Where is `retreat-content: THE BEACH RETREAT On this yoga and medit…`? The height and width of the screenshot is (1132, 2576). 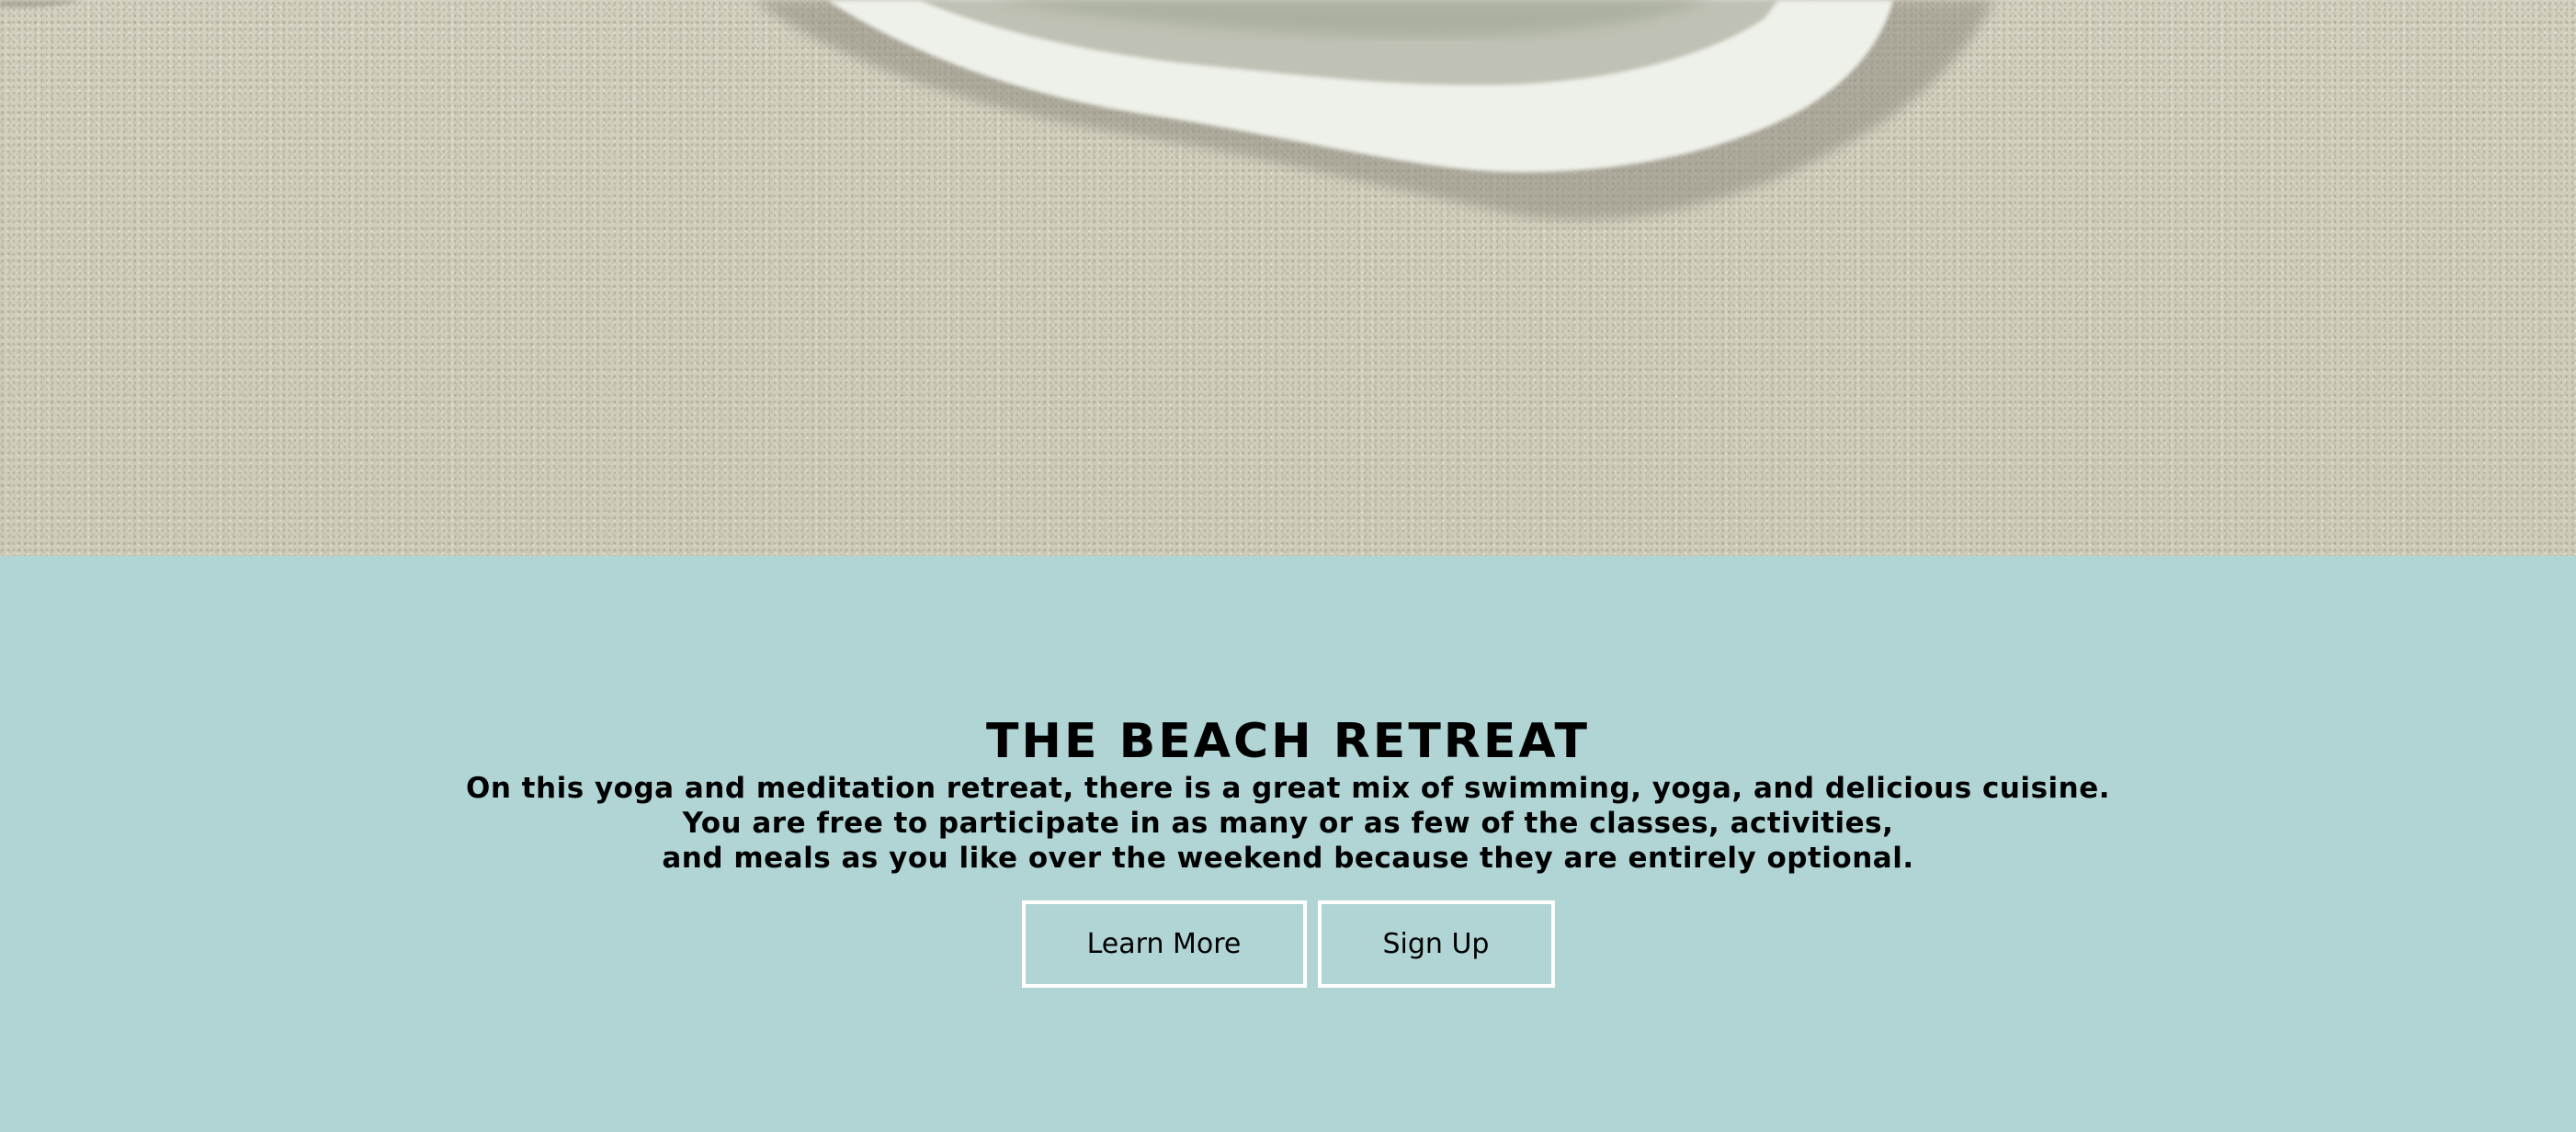 retreat-content: THE BEACH RETREAT On this yoga and medit… is located at coordinates (1288, 794).